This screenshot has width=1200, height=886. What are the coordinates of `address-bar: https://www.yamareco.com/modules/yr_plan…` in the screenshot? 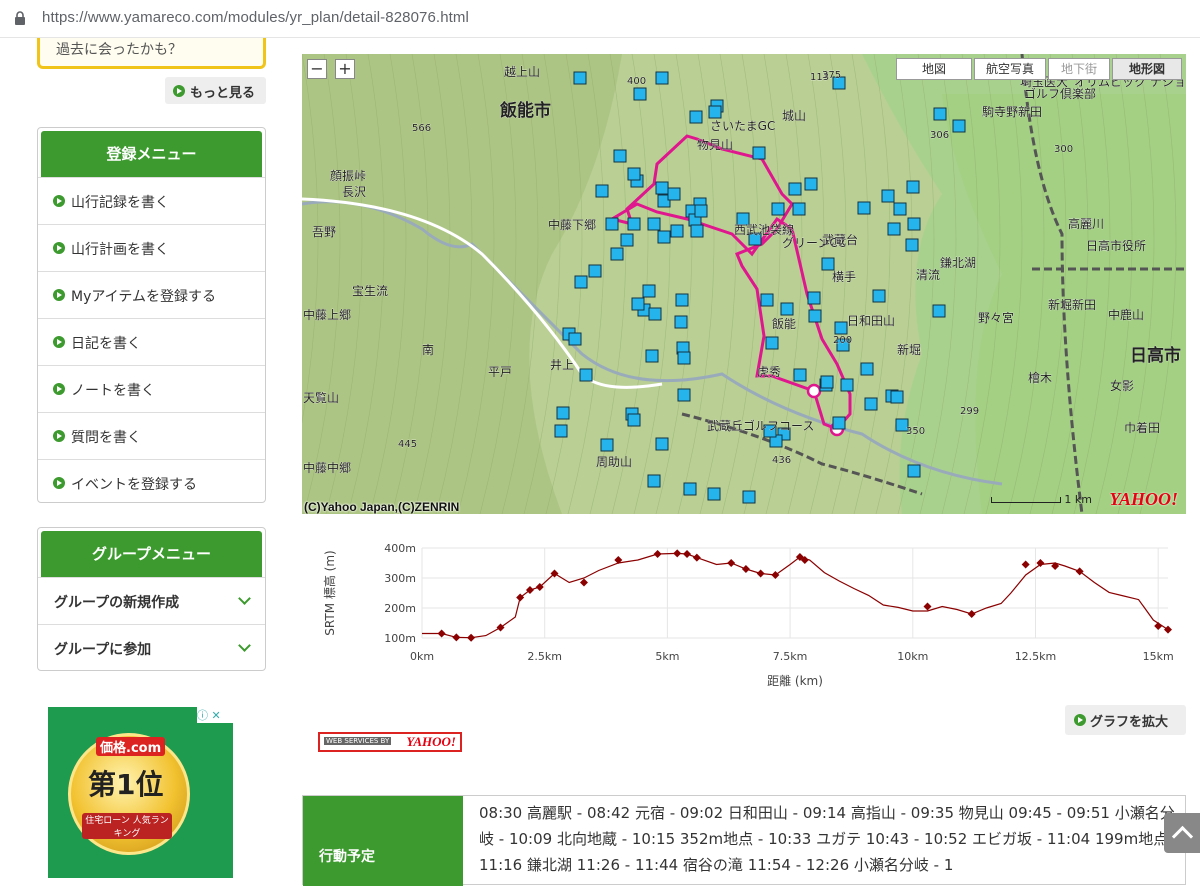 It's located at (600, 19).